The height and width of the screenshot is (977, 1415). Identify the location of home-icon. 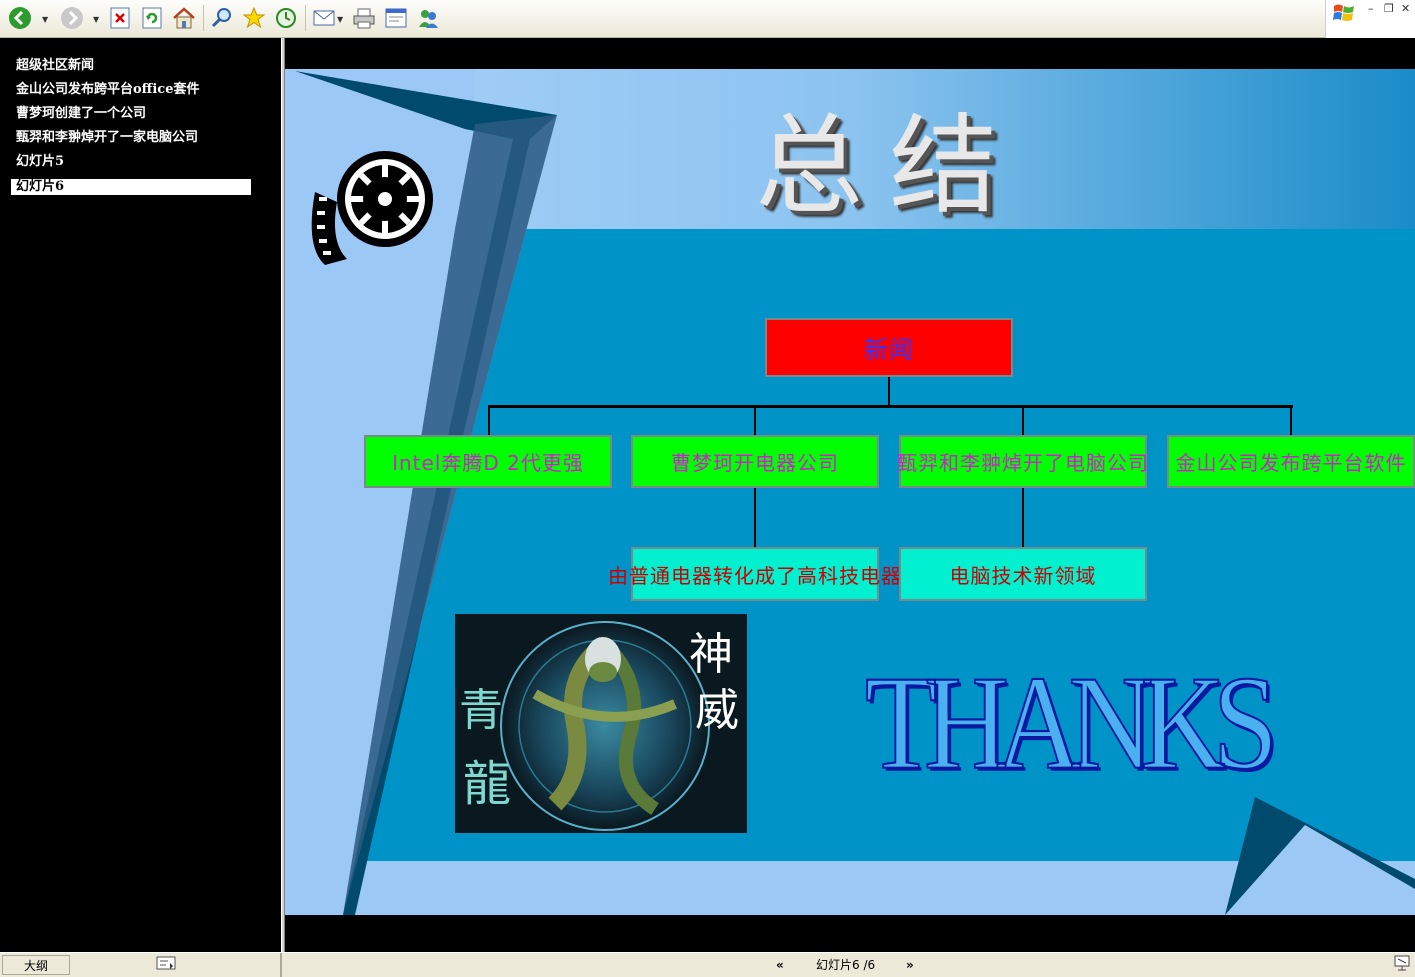
(184, 18).